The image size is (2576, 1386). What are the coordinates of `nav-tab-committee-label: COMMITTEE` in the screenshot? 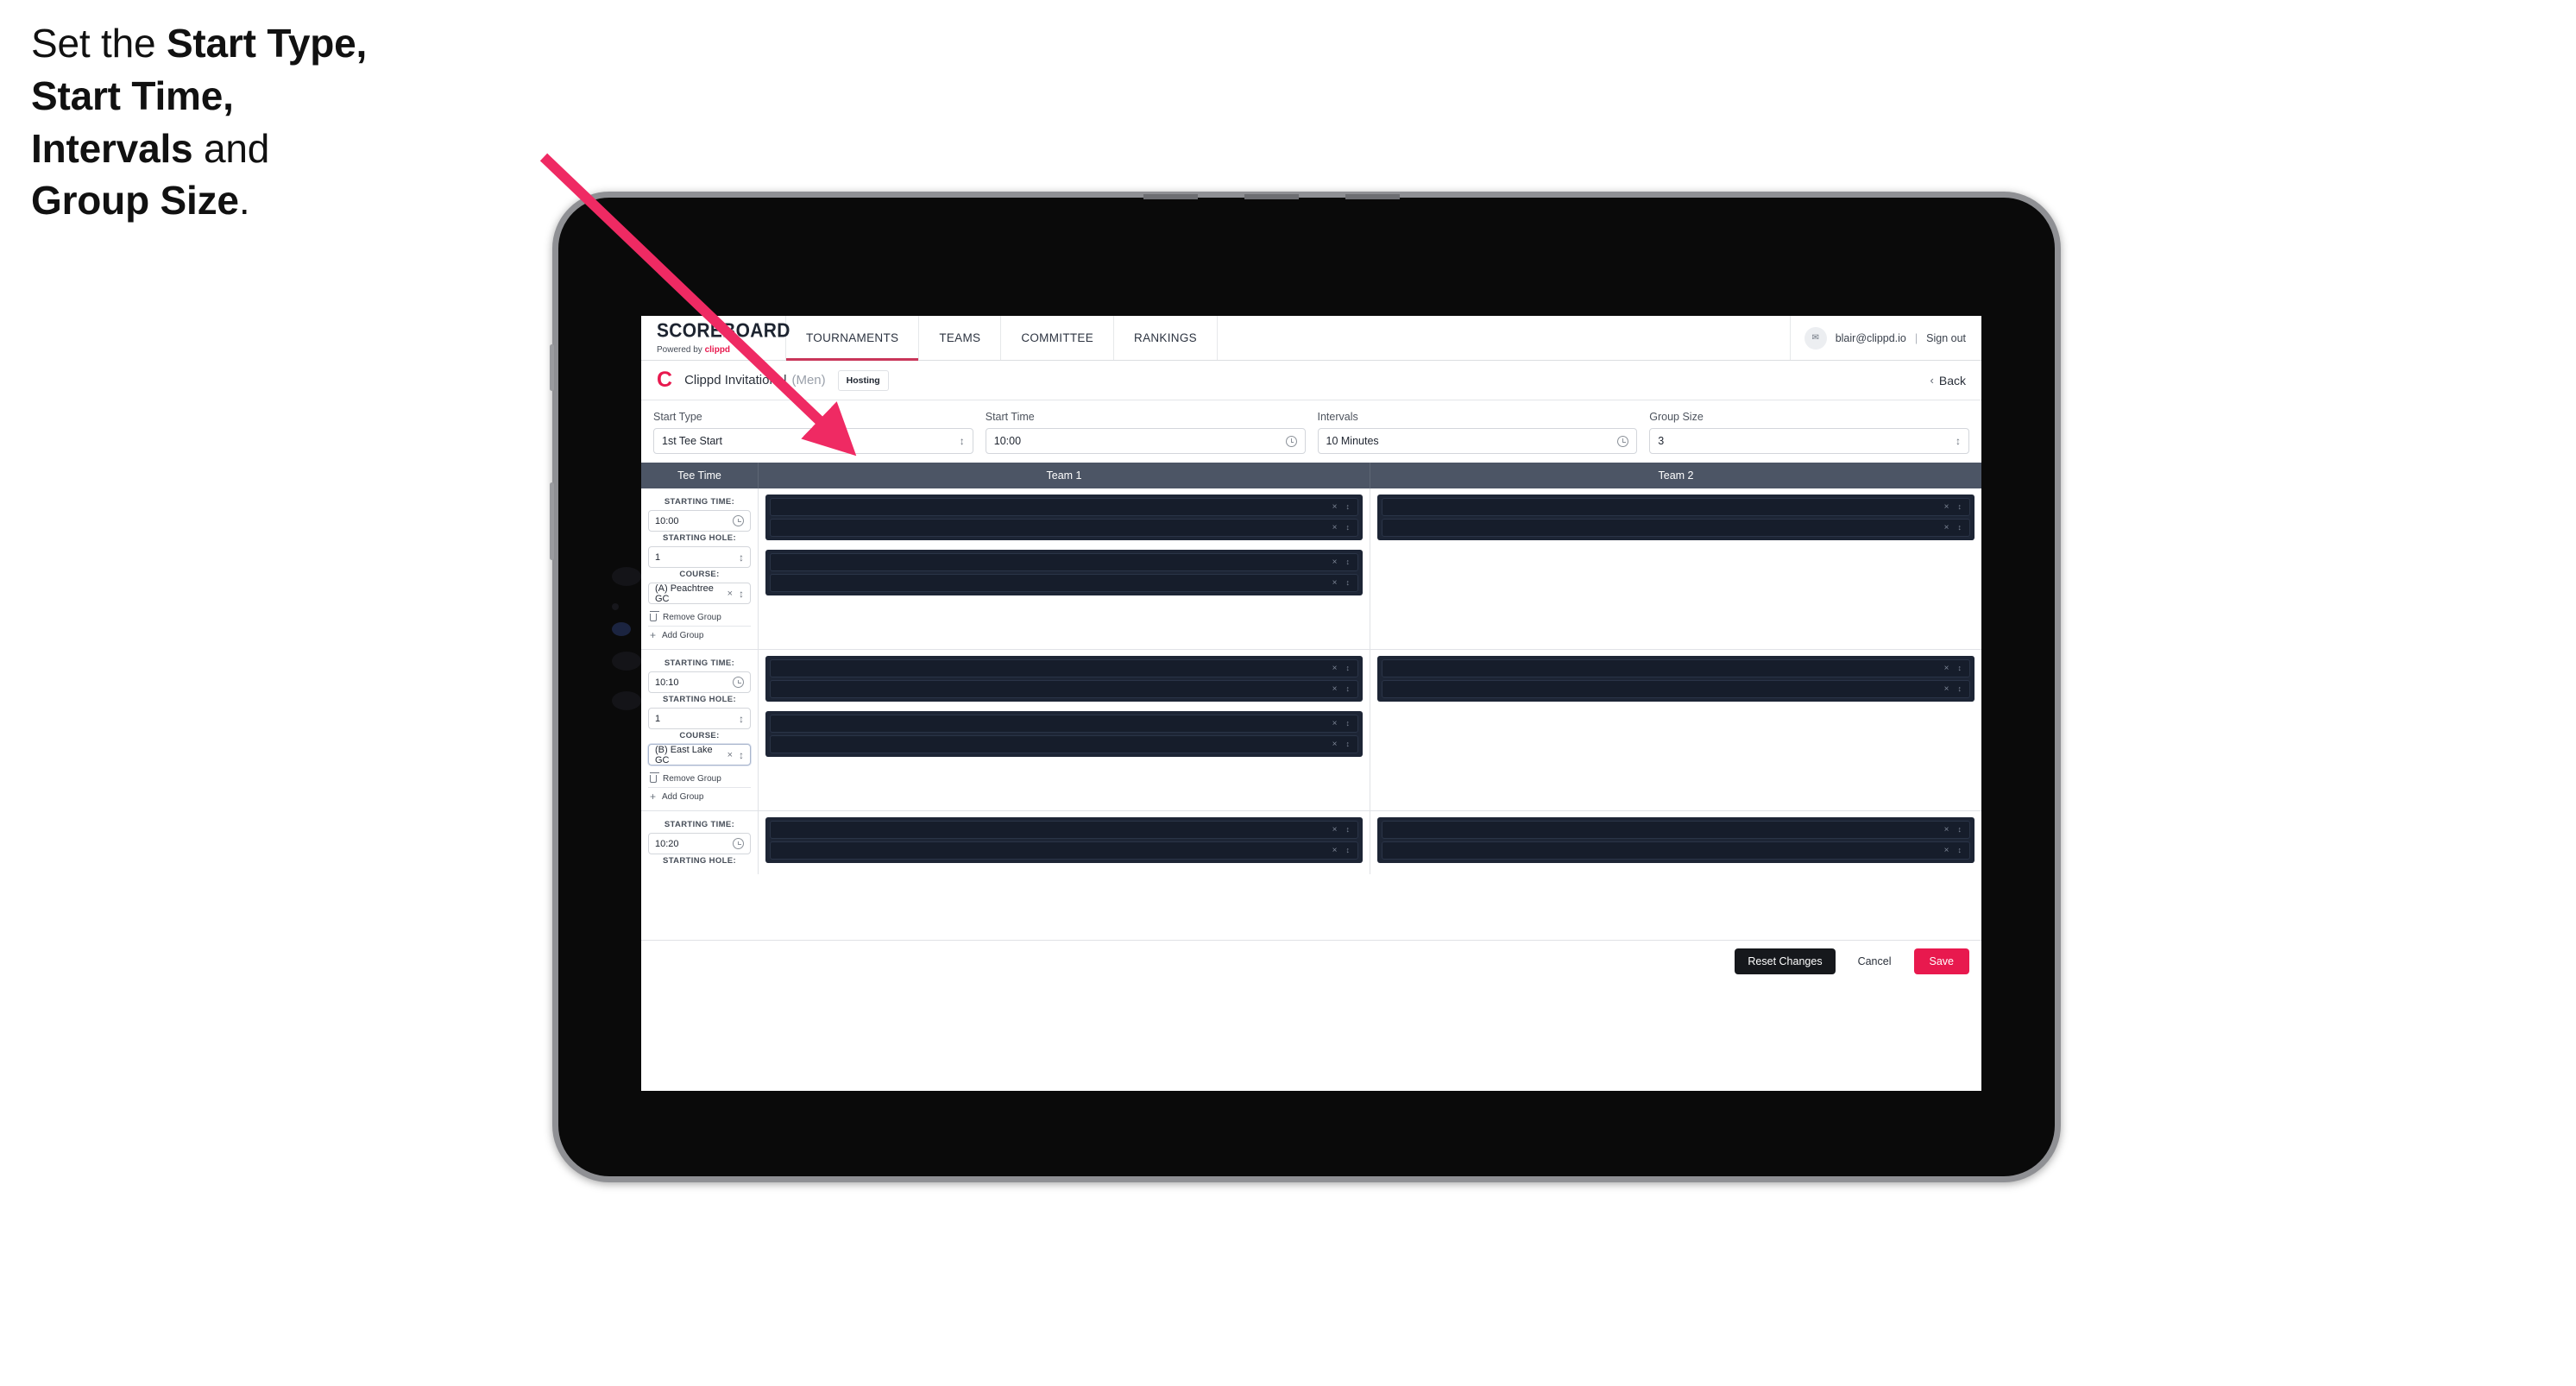 It's located at (1057, 338).